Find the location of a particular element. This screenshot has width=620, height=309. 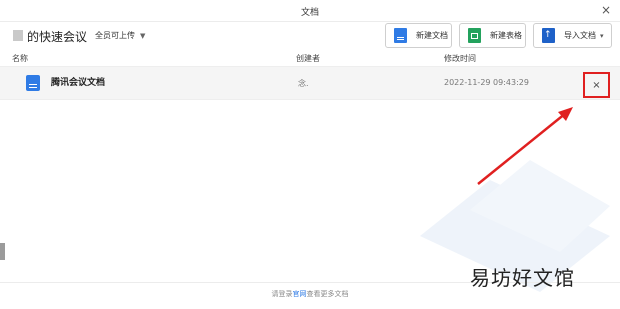

title-bar: 文档 × is located at coordinates (310, 11).